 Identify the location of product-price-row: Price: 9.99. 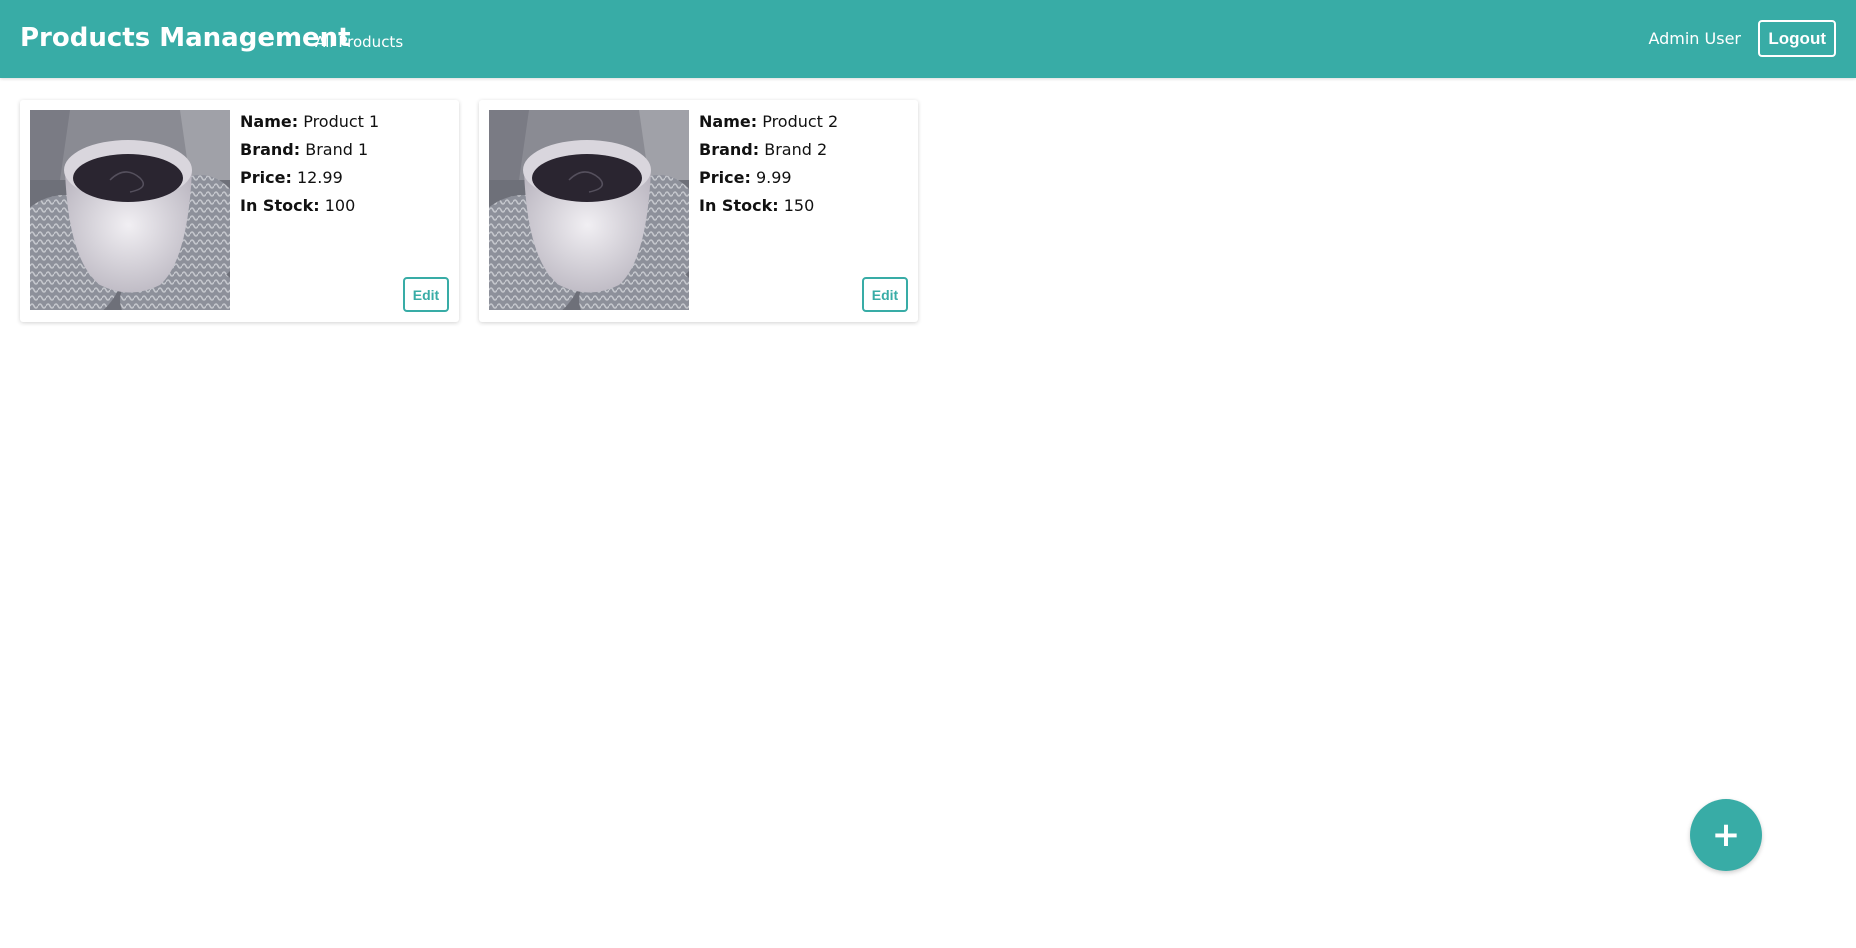
(768, 178).